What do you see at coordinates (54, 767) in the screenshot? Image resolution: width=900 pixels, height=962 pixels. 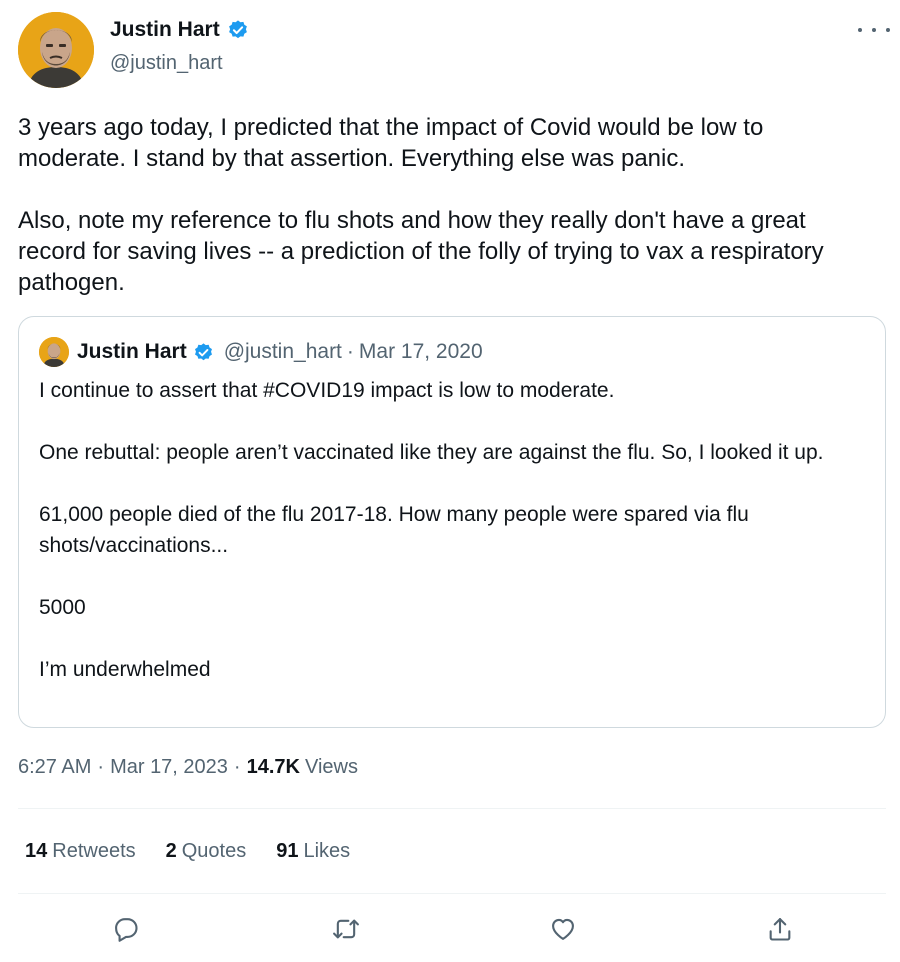 I see `tweet-time: 6:27 AM` at bounding box center [54, 767].